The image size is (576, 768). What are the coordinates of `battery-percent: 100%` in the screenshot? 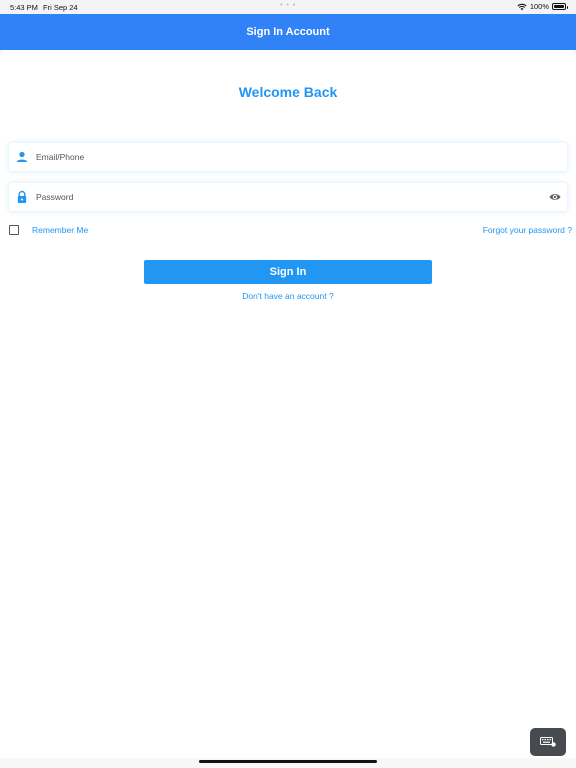 It's located at (539, 6).